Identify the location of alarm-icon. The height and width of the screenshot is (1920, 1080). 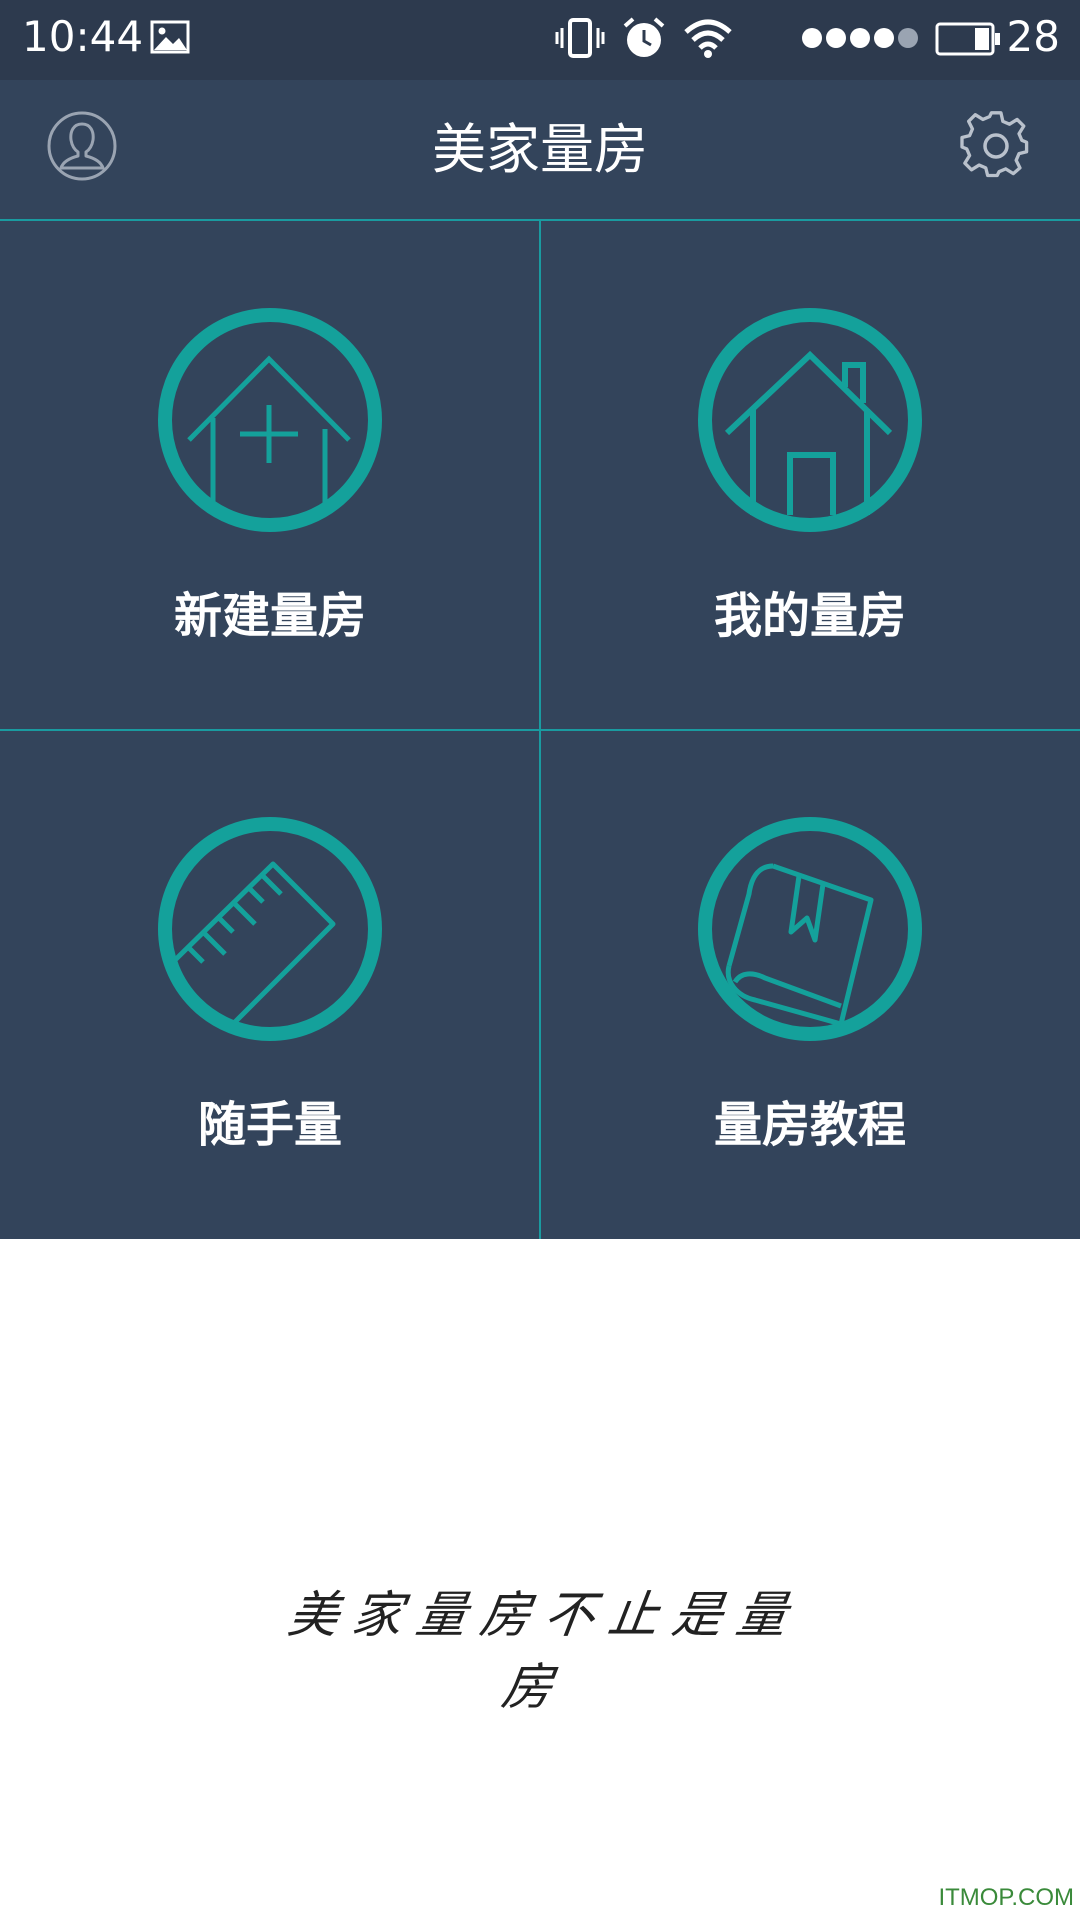
(644, 37).